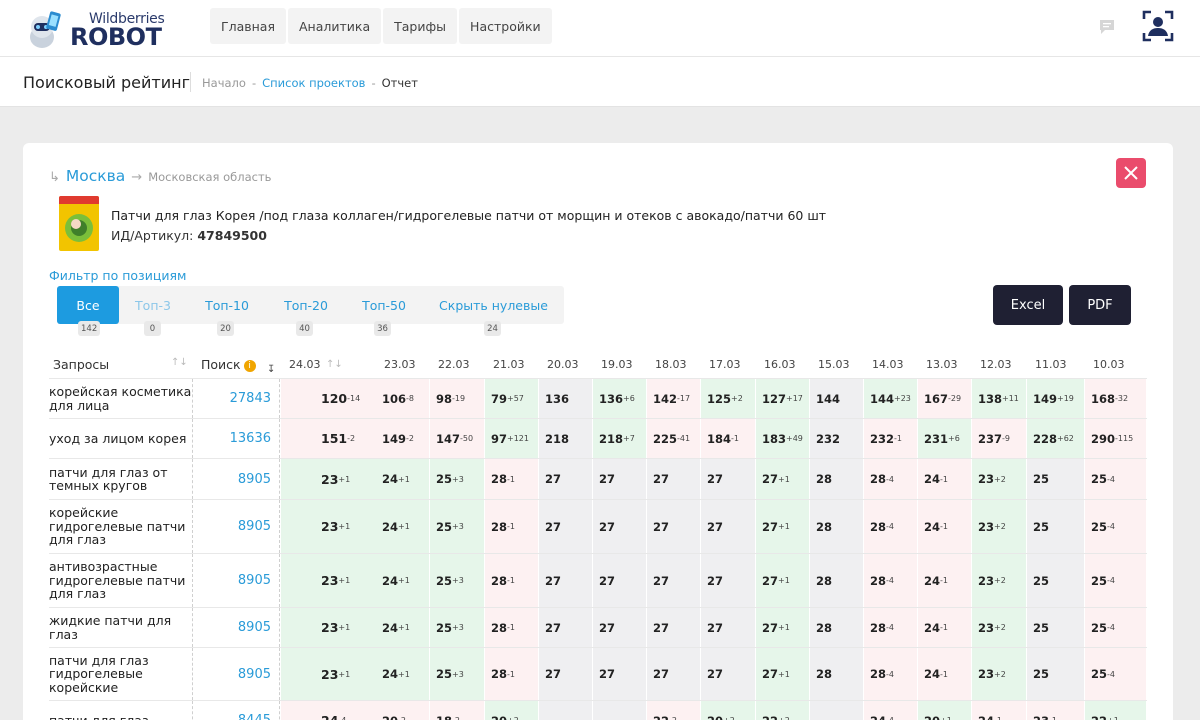  What do you see at coordinates (1100, 305) in the screenshot?
I see `pdf-button: PDF` at bounding box center [1100, 305].